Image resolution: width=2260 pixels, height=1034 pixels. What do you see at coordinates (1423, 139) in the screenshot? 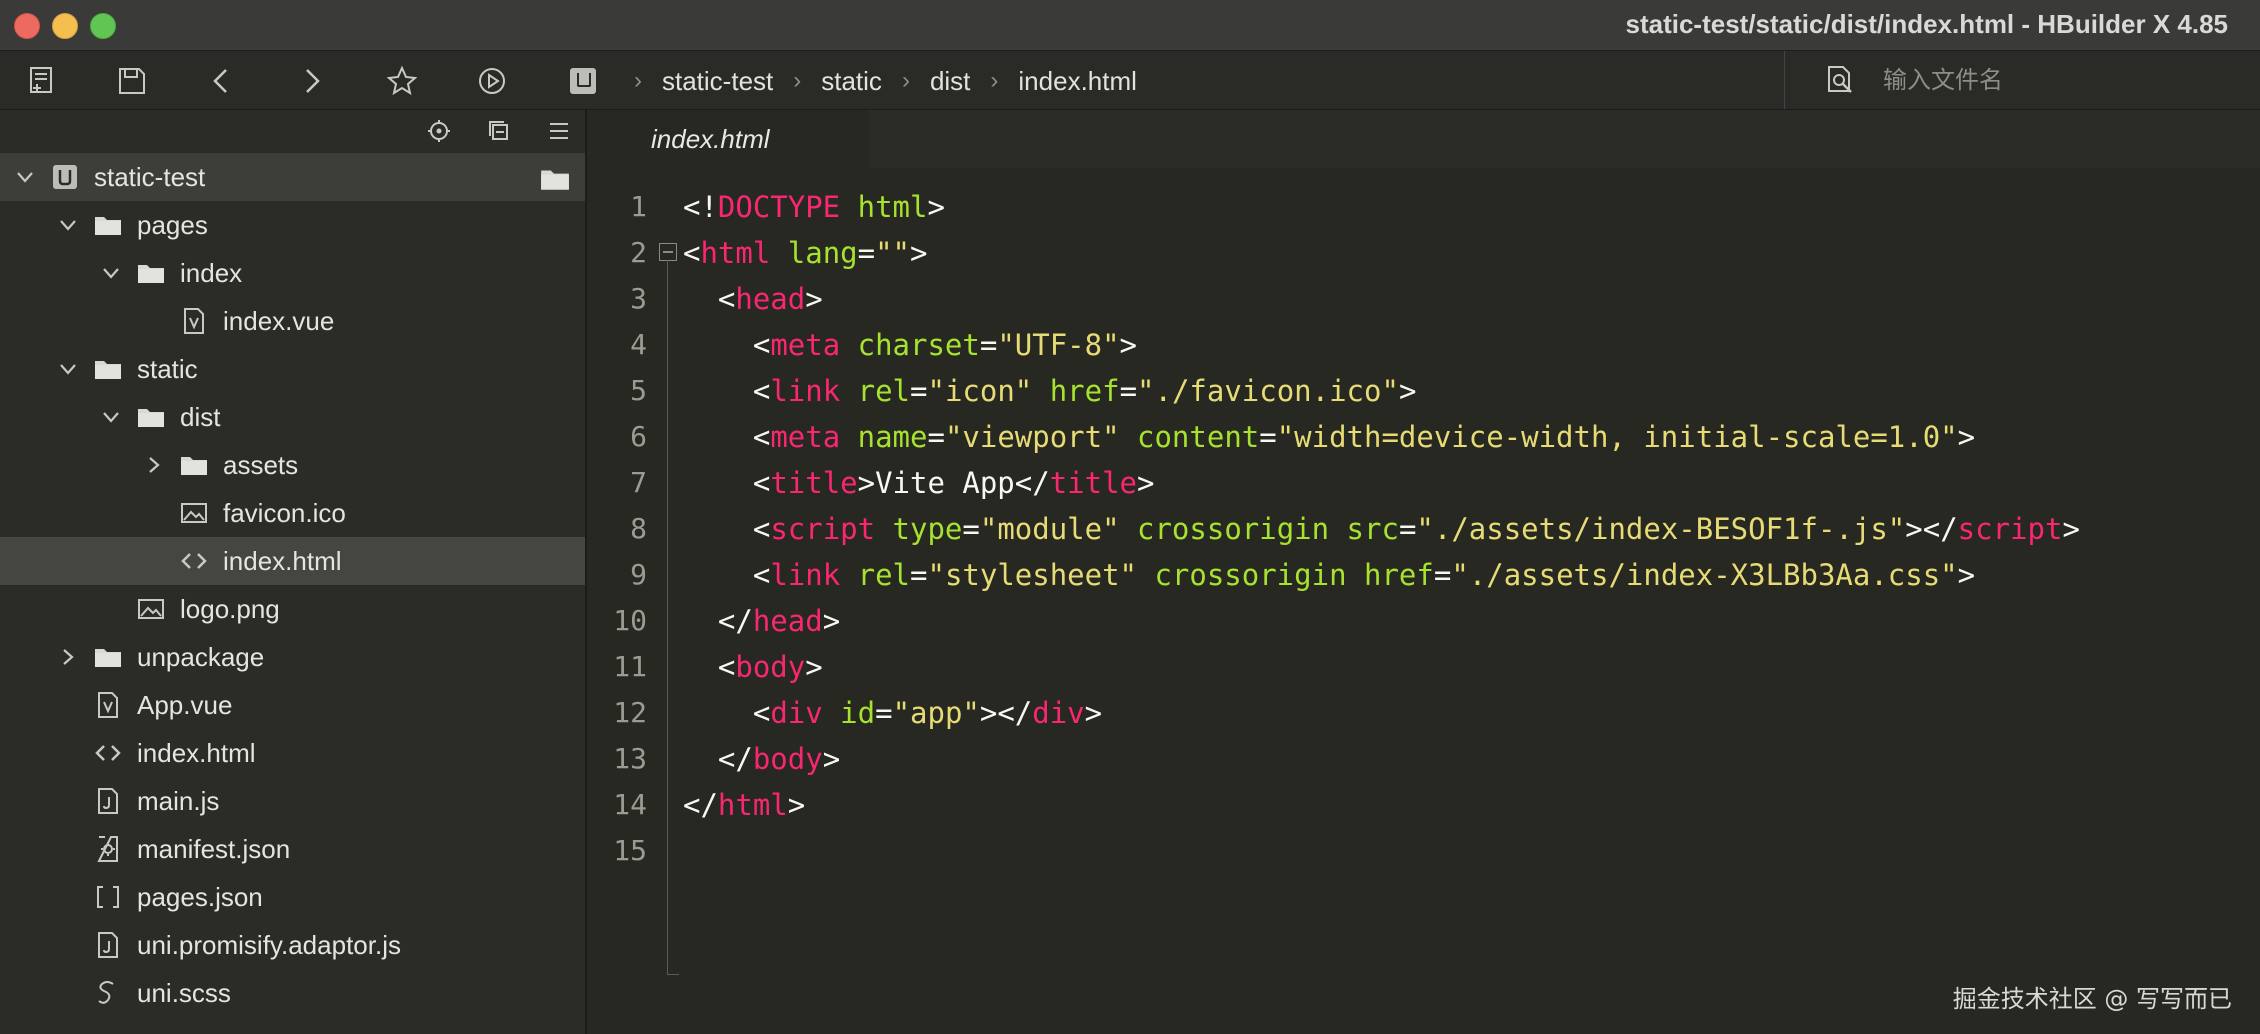
I see `tab-bar: index.html` at bounding box center [1423, 139].